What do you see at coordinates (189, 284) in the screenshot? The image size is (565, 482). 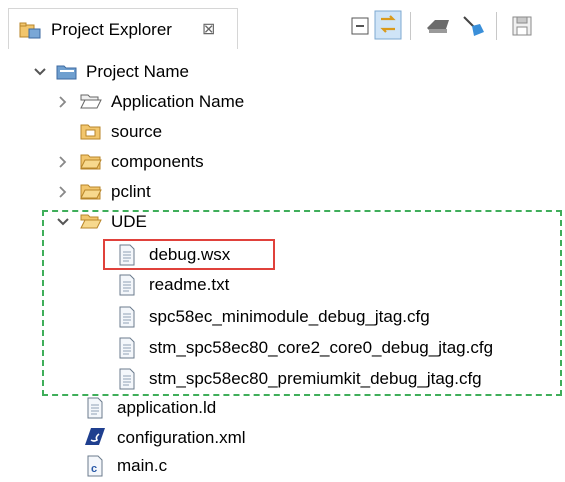 I see `tree-item-label: readme.txt` at bounding box center [189, 284].